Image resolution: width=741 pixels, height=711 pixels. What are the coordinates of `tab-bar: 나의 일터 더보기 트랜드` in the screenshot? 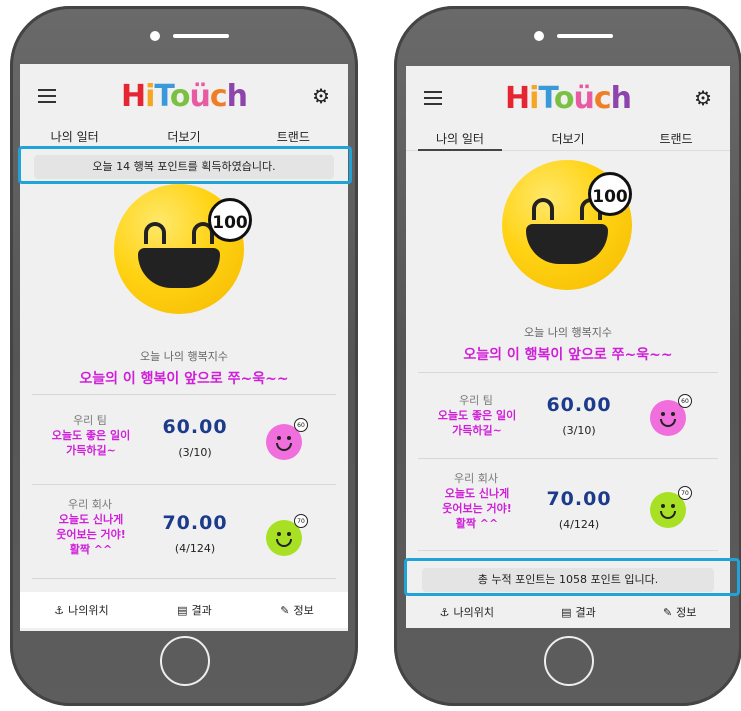 It's located at (568, 138).